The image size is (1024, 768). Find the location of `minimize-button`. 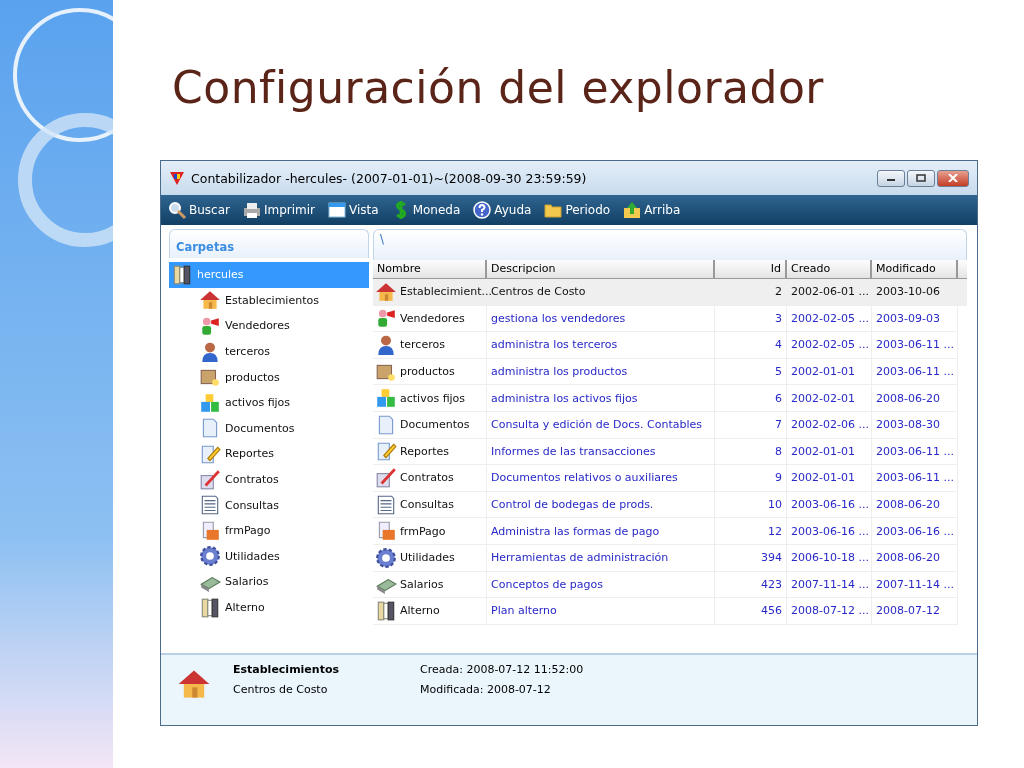

minimize-button is located at coordinates (891, 178).